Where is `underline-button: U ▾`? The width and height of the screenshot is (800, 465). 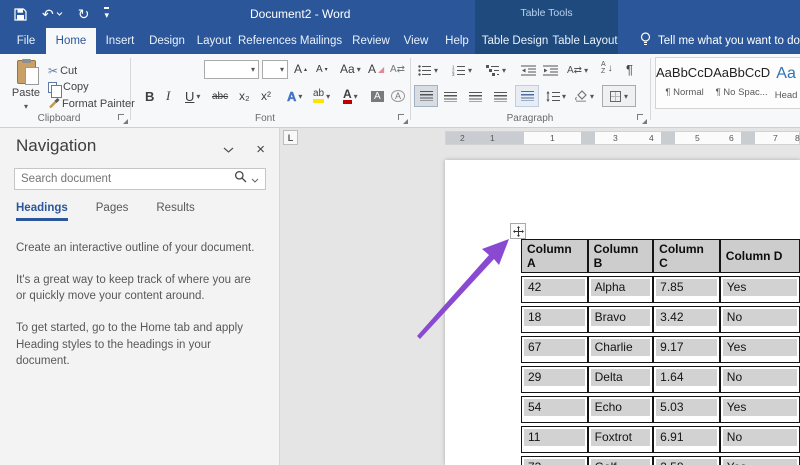
underline-button: U ▾ is located at coordinates (192, 96).